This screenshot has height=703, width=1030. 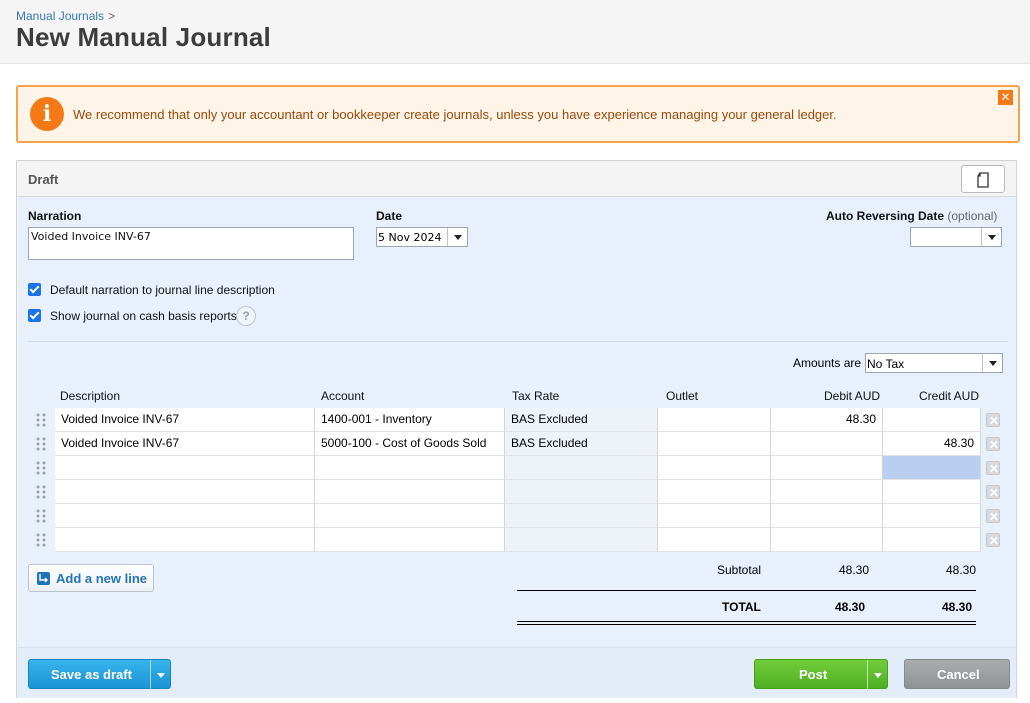 I want to click on cash-basis-option: Show journal on cash basis reports ?, so click(x=158, y=316).